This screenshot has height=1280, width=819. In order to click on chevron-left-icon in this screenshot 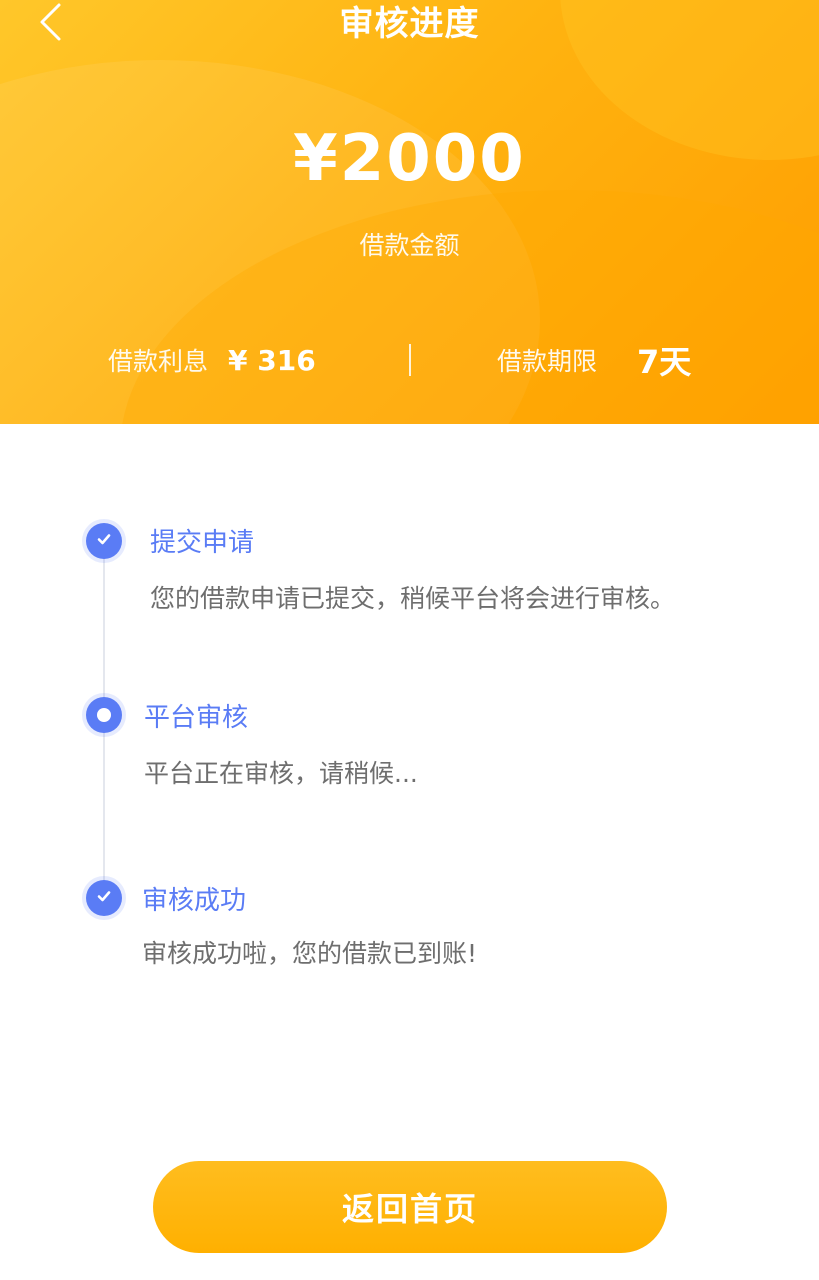, I will do `click(50, 24)`.